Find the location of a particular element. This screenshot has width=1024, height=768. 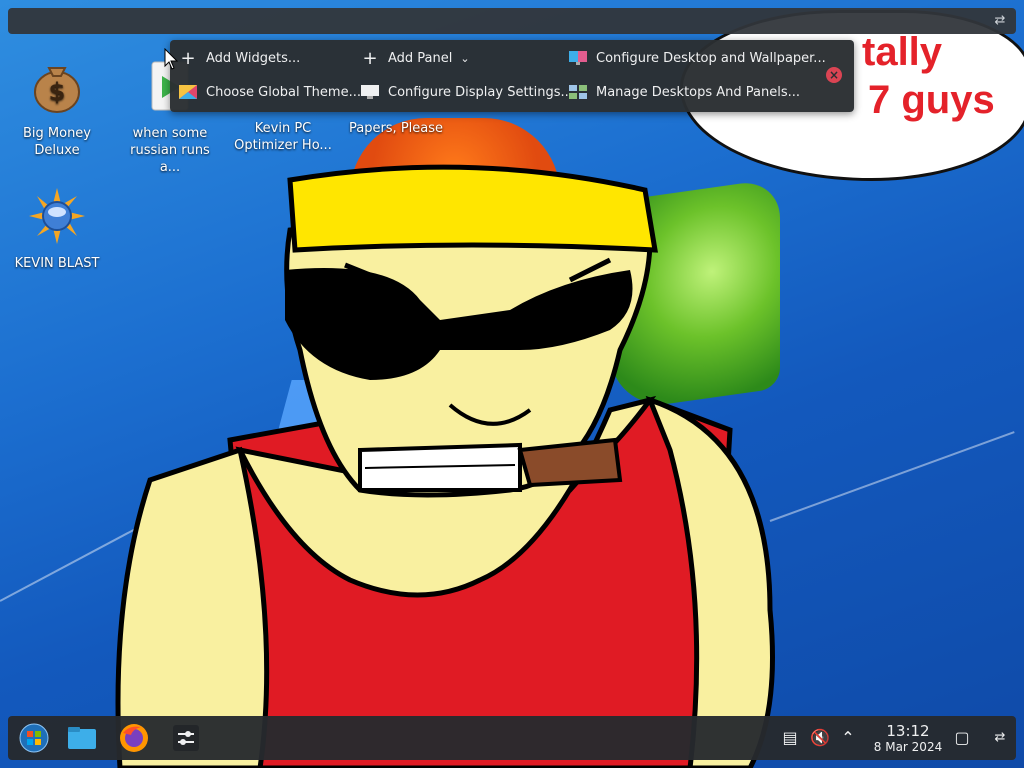

bubble-text-line1: tally is located at coordinates (902, 52).